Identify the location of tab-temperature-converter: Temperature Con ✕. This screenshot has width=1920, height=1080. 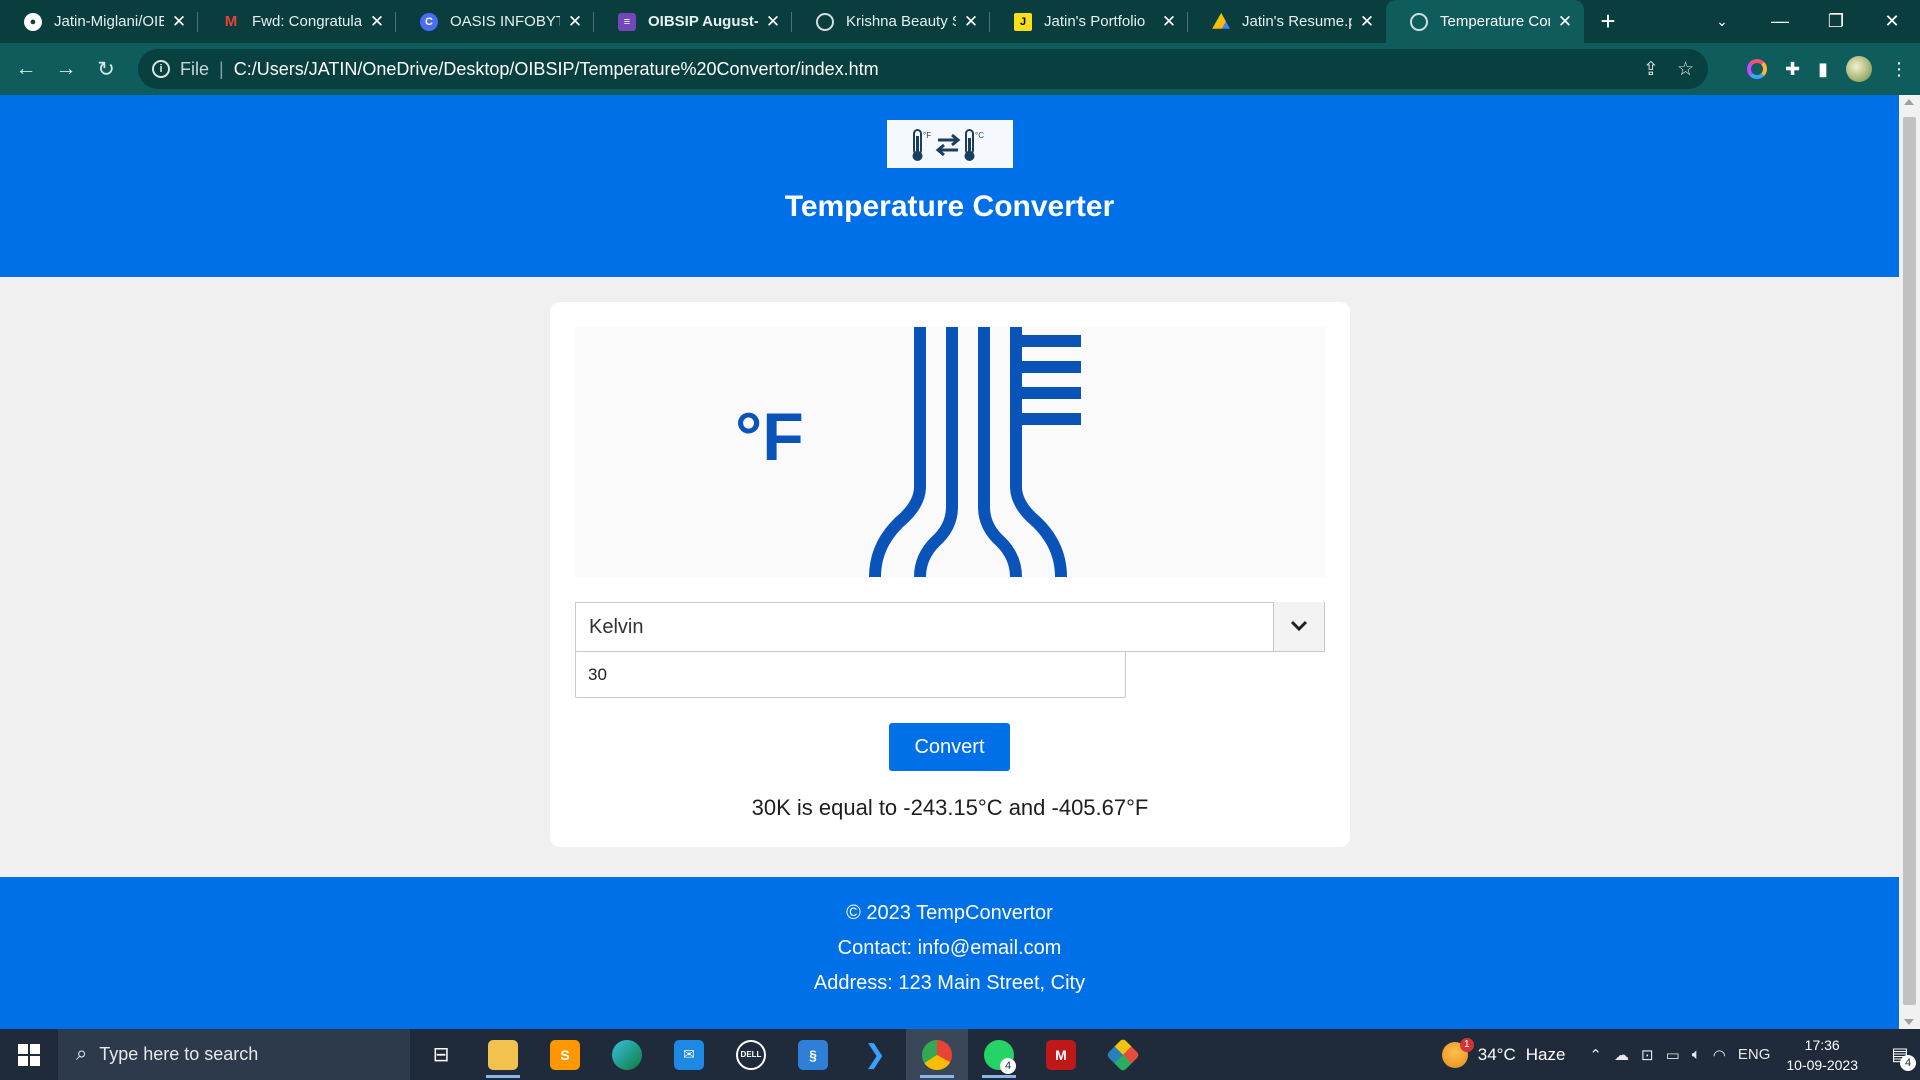
(1485, 21).